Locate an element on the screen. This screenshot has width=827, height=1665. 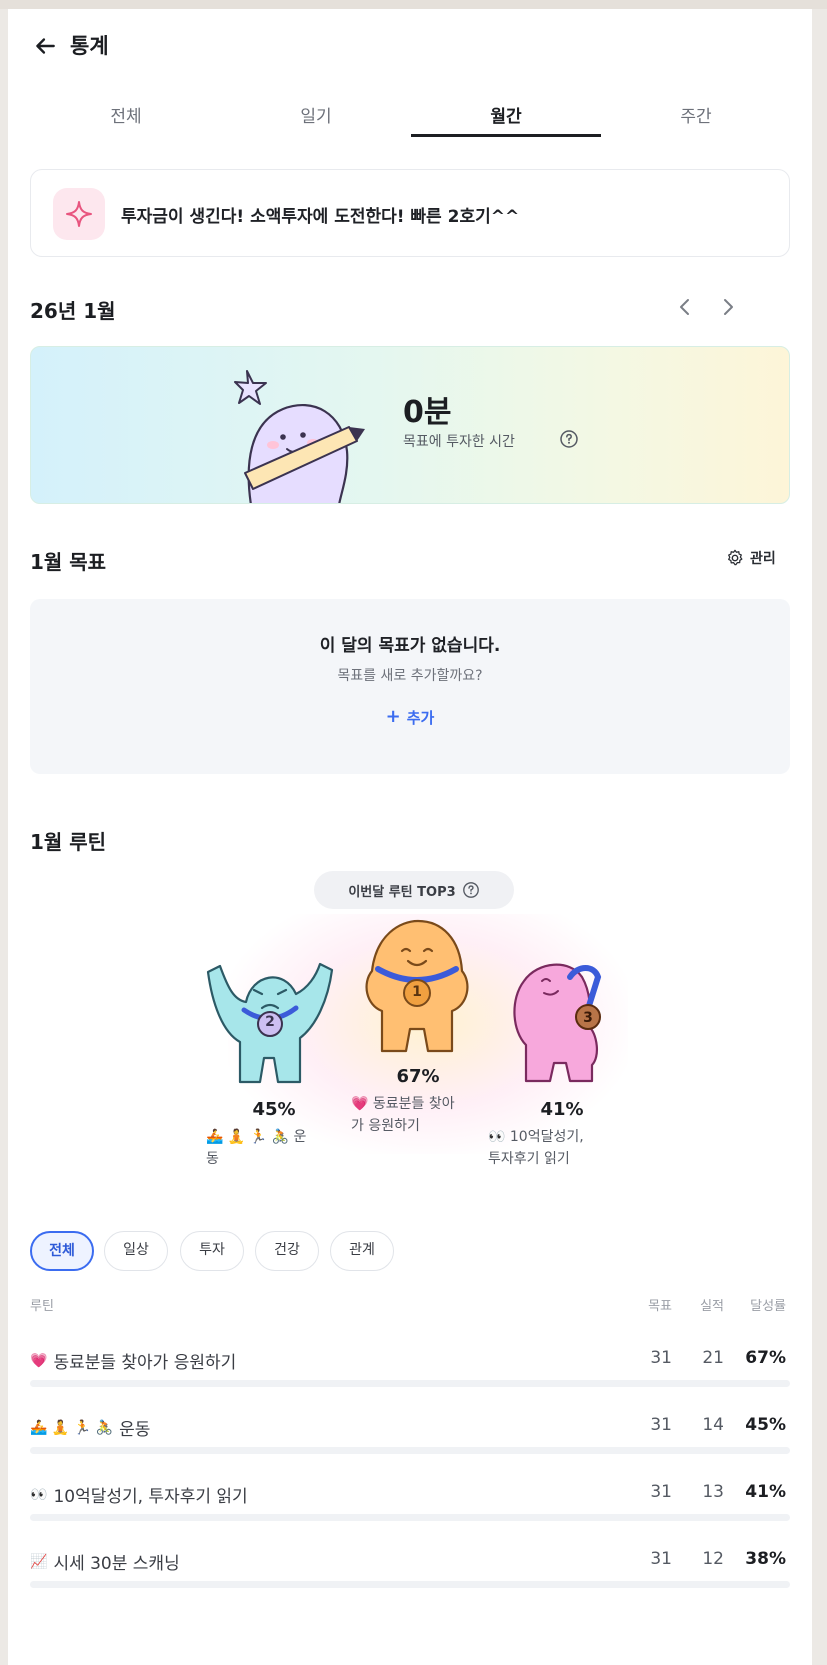
sparkle-icon is located at coordinates (79, 214).